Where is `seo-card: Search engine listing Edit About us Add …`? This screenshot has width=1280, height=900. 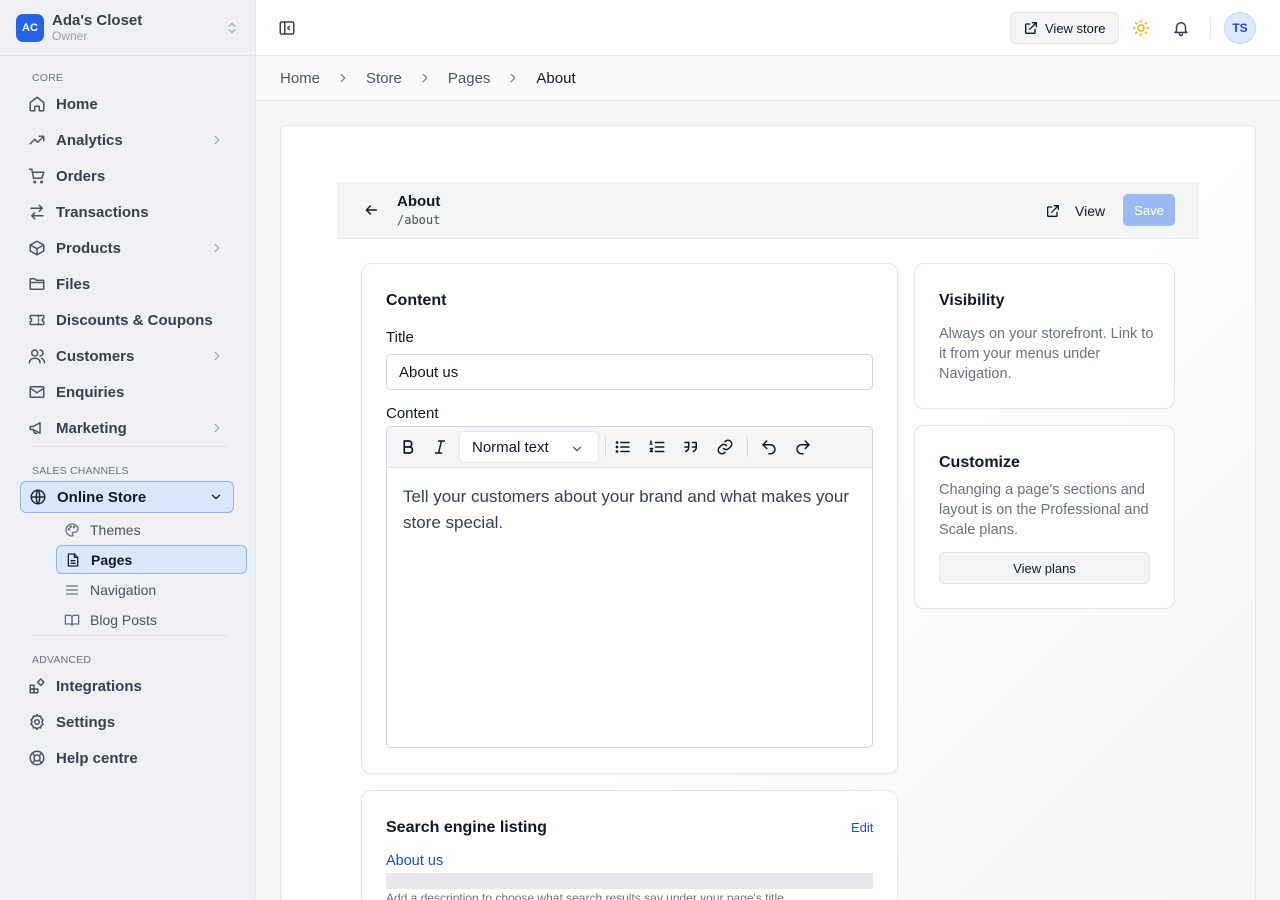
seo-card: Search engine listing Edit About us Add … is located at coordinates (629, 845).